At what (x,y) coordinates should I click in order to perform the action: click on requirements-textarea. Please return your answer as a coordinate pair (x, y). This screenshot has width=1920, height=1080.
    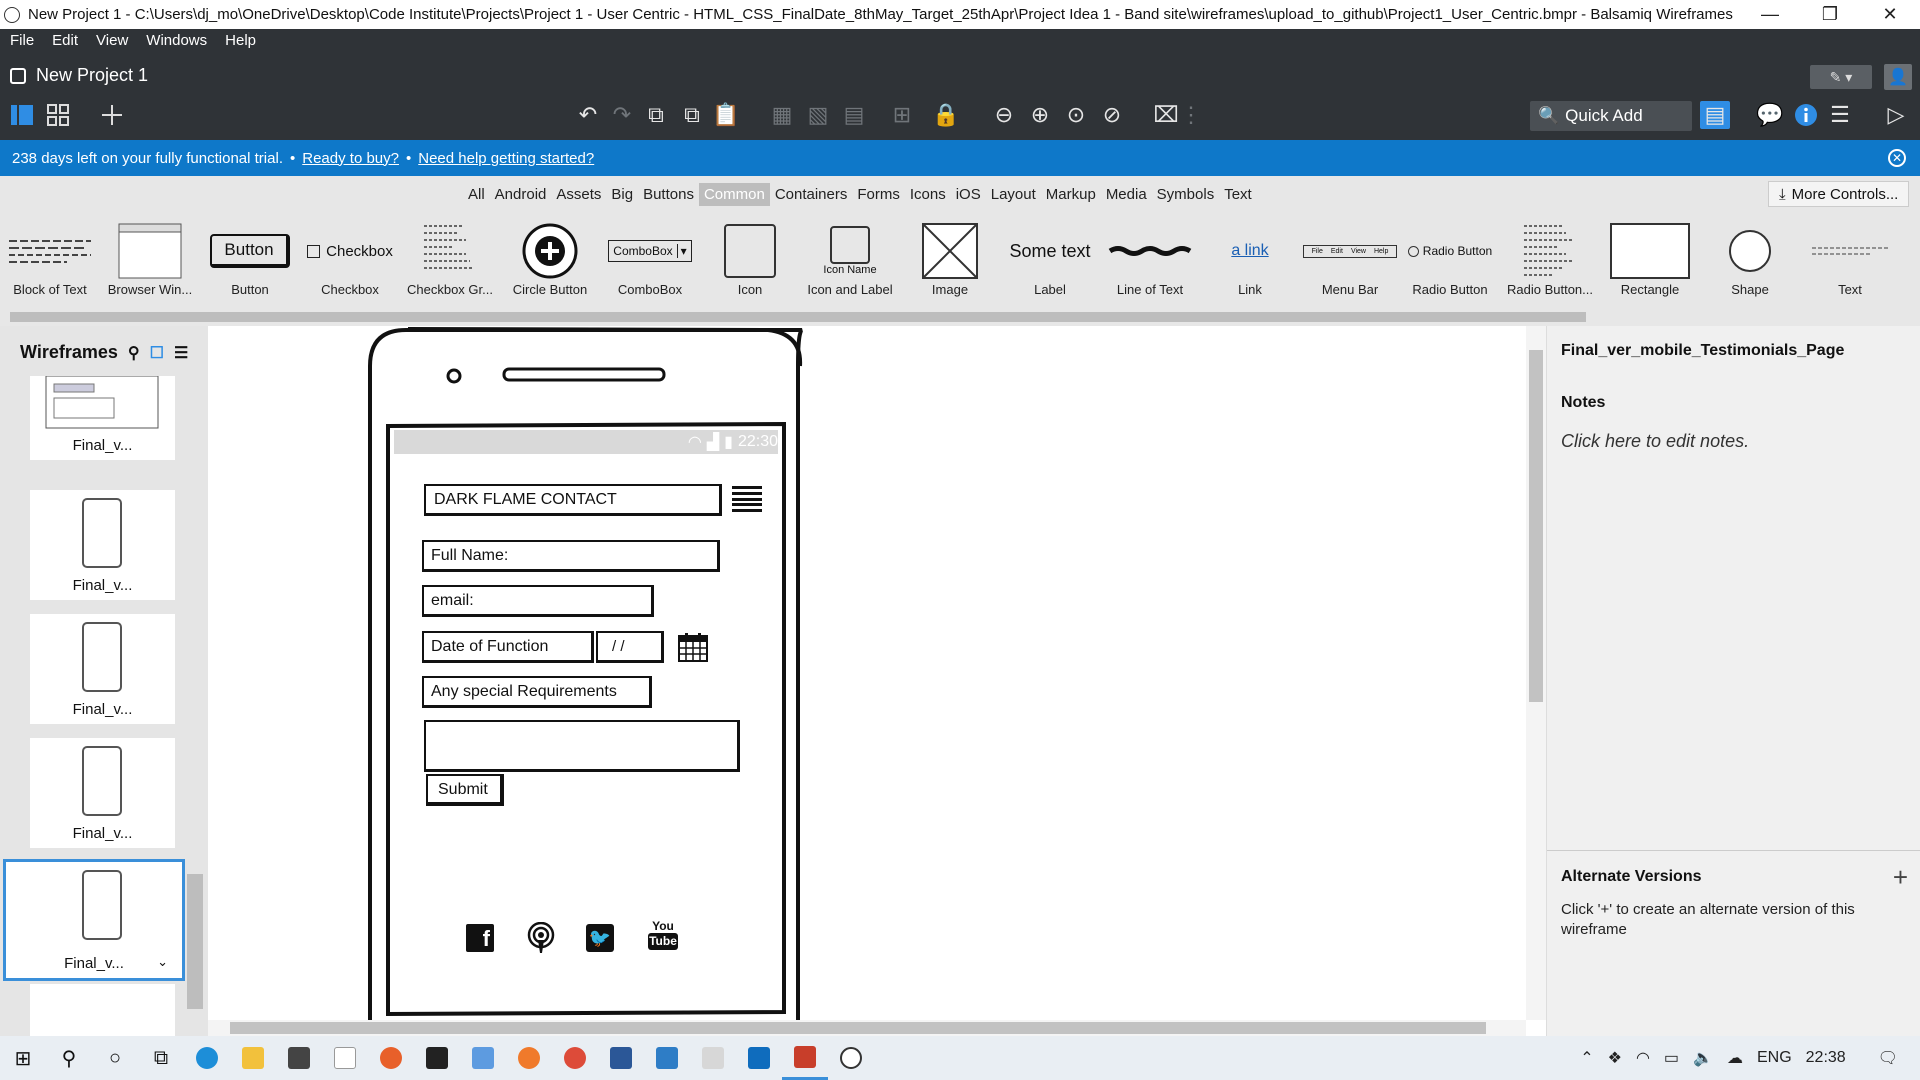
    Looking at the image, I should click on (582, 746).